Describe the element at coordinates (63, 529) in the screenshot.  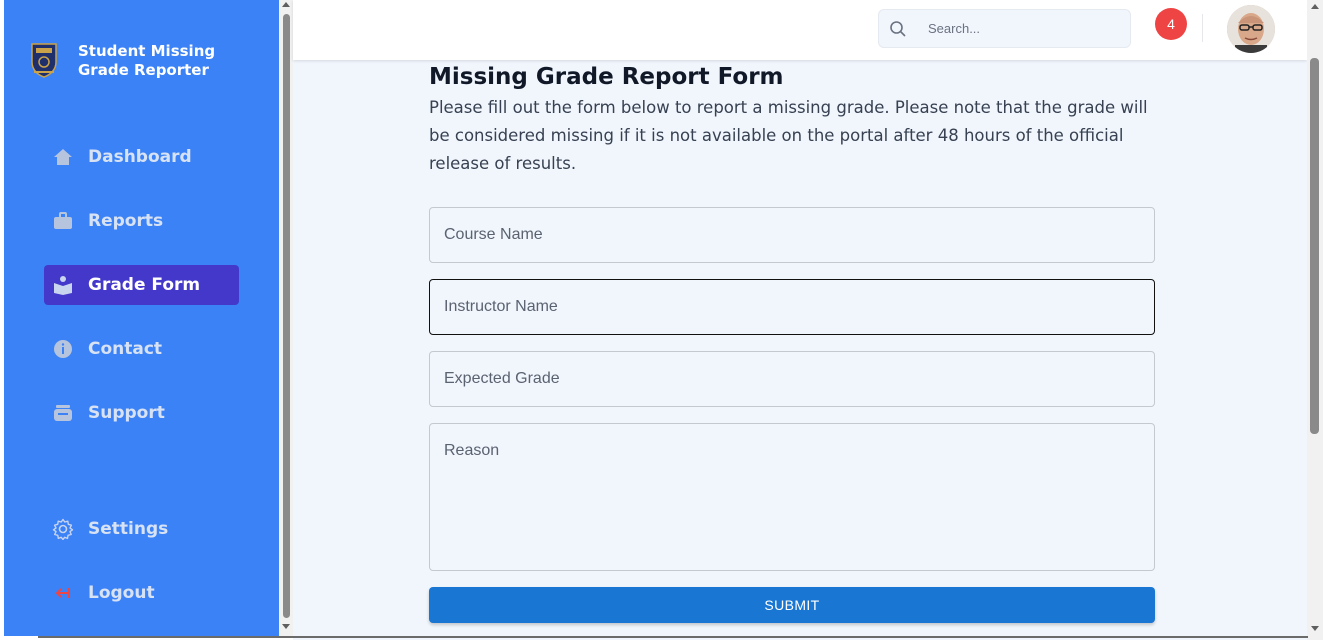
I see `gear-icon` at that location.